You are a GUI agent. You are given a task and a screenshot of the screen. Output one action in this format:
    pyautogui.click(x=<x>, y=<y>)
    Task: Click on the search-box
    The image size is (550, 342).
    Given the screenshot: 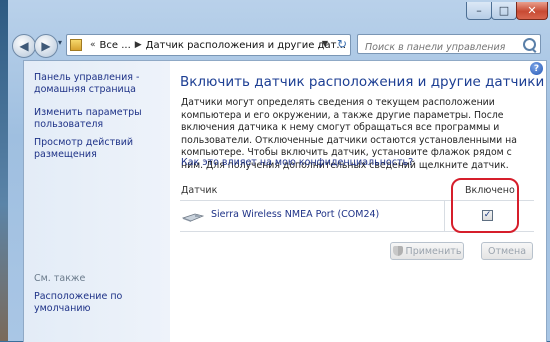 What is the action you would take?
    pyautogui.click(x=449, y=45)
    